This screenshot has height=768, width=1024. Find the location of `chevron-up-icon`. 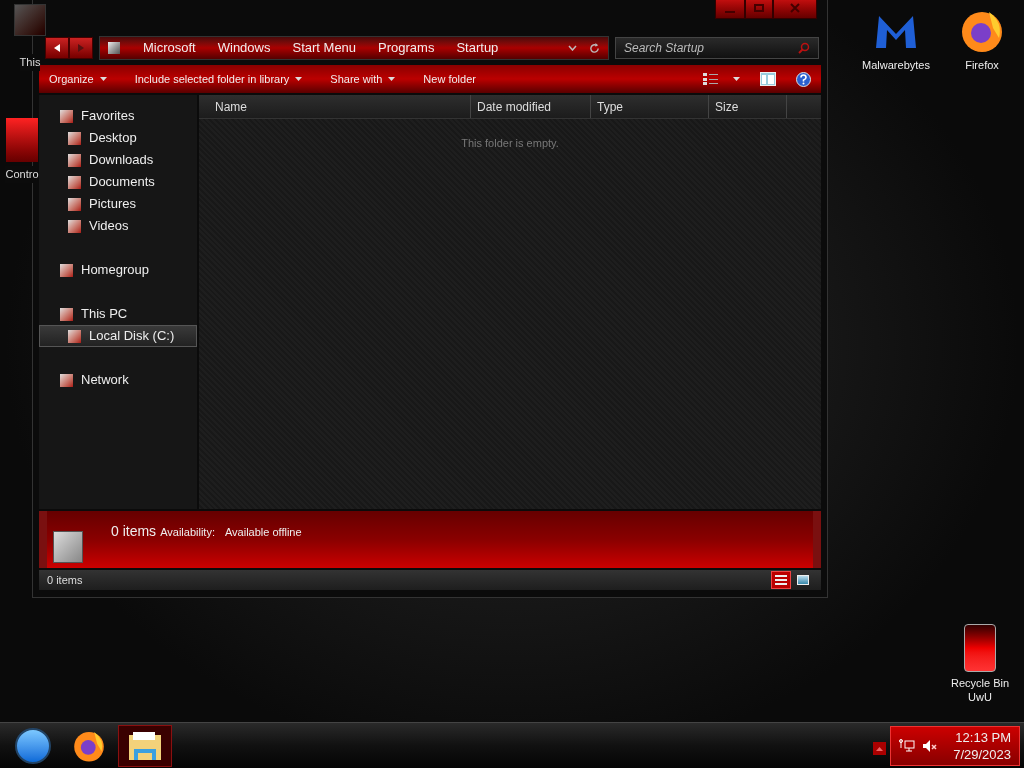

chevron-up-icon is located at coordinates (879, 748).